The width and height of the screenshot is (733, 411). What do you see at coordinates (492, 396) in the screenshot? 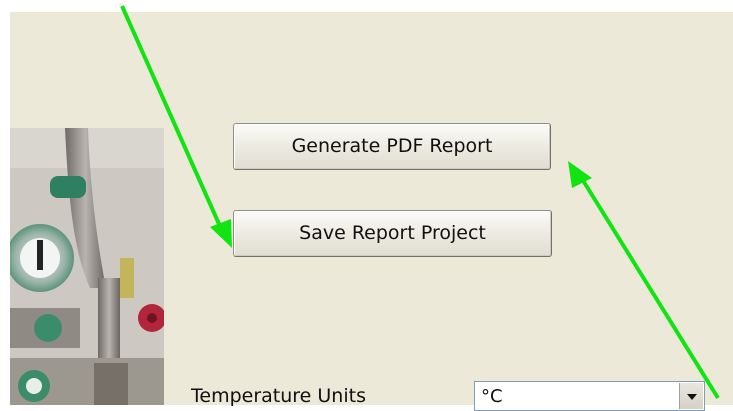
I see `temperature-units-value: °C` at bounding box center [492, 396].